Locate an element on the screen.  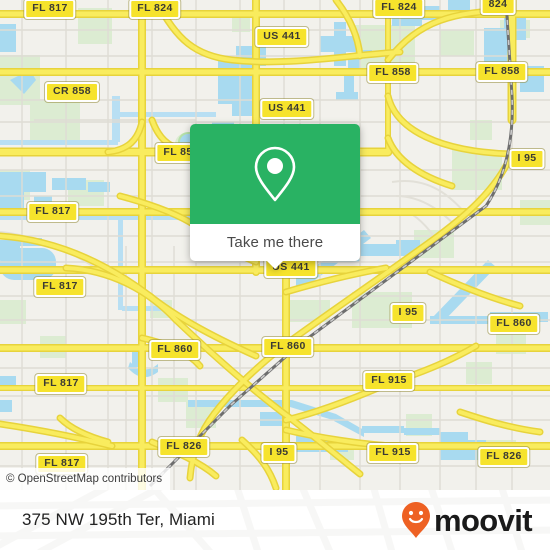
take-me-there-popup: Take me there is located at coordinates (275, 196).